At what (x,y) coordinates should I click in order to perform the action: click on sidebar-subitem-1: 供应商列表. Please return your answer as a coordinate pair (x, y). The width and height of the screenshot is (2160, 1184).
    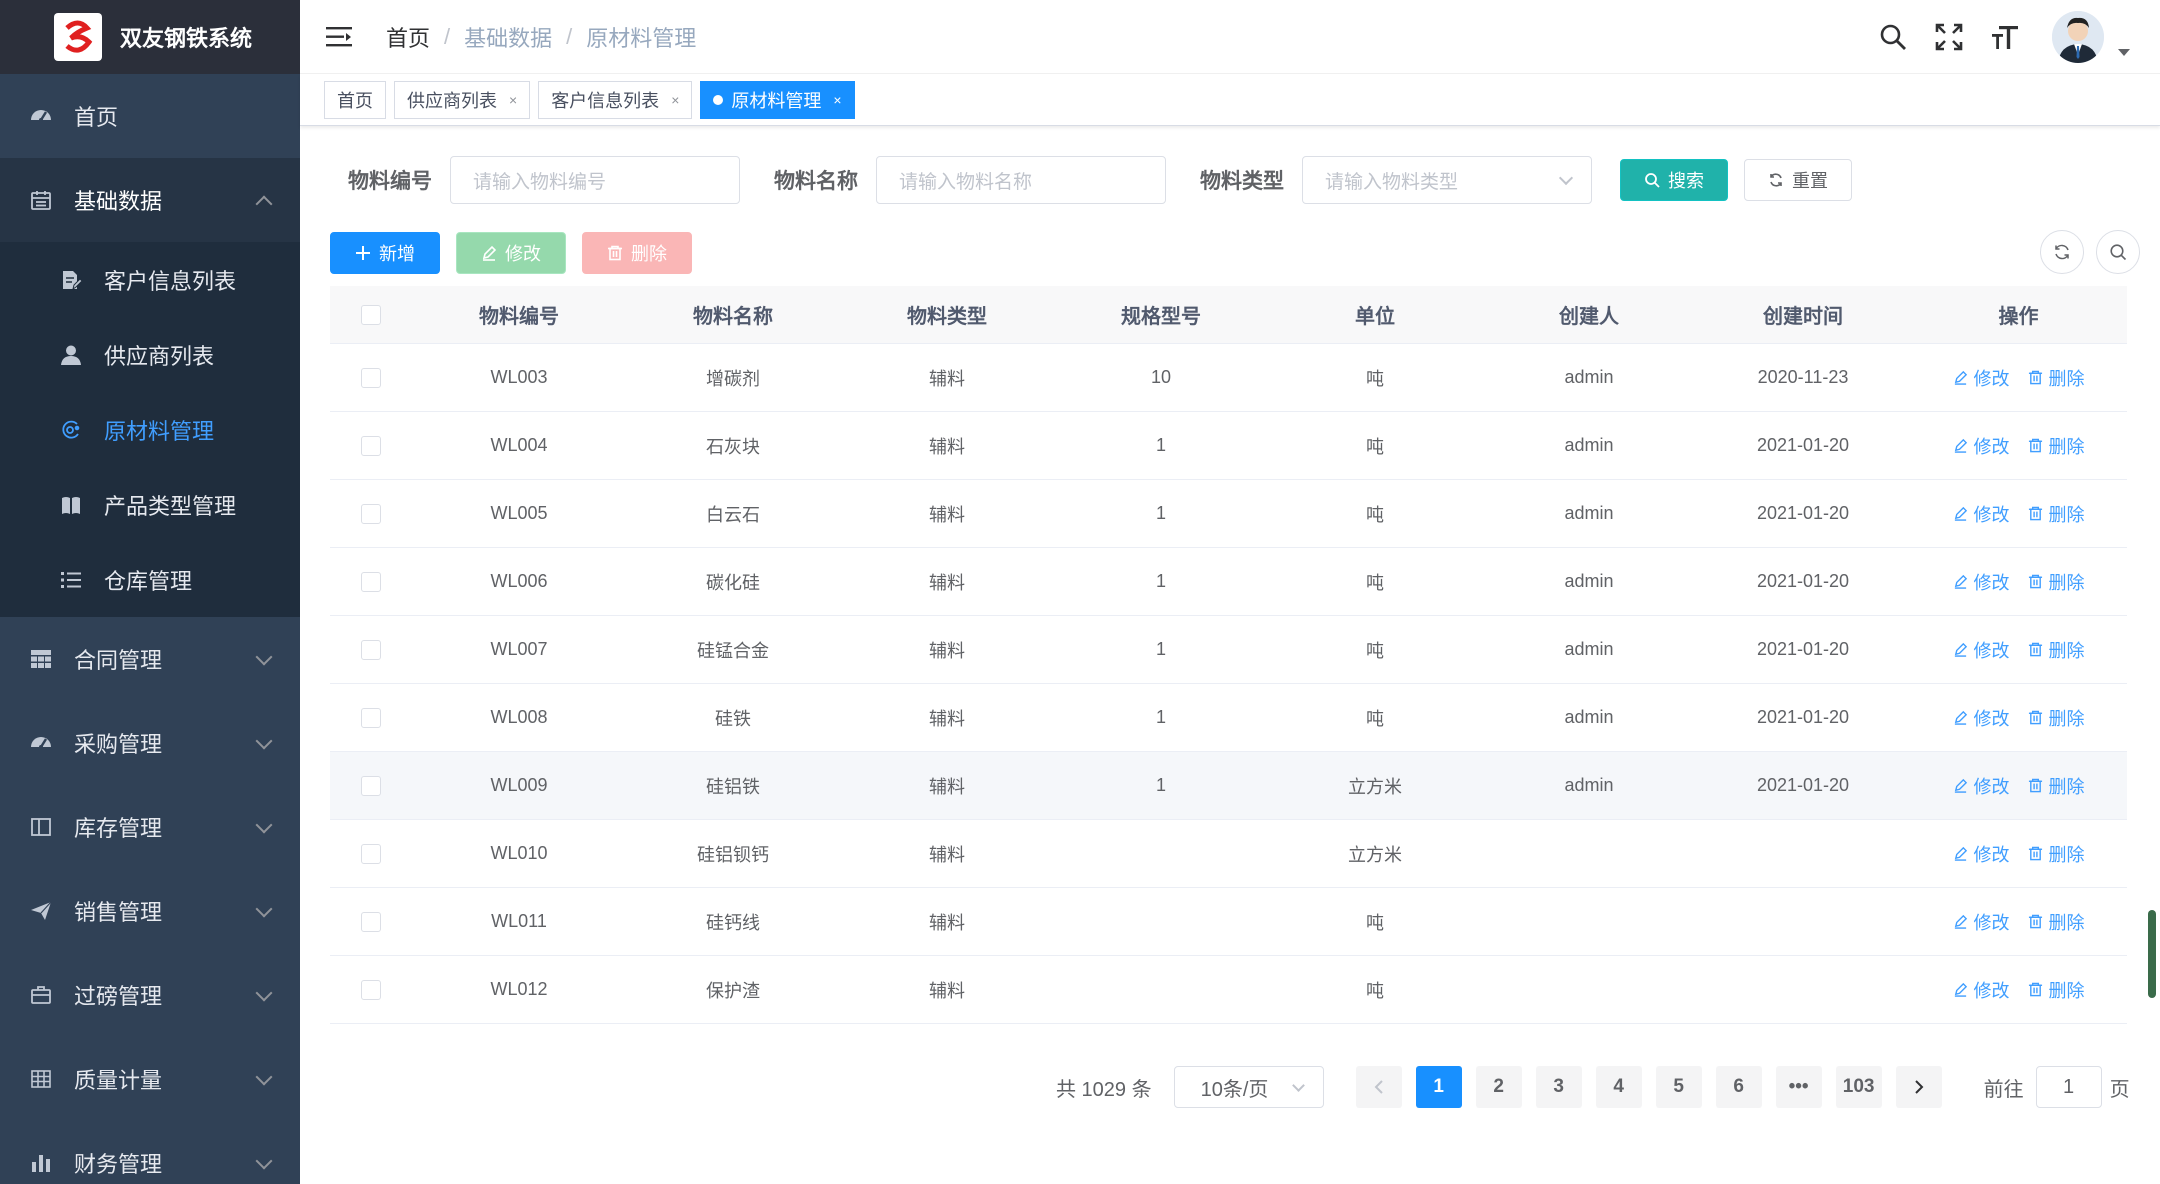
    Looking at the image, I should click on (150, 354).